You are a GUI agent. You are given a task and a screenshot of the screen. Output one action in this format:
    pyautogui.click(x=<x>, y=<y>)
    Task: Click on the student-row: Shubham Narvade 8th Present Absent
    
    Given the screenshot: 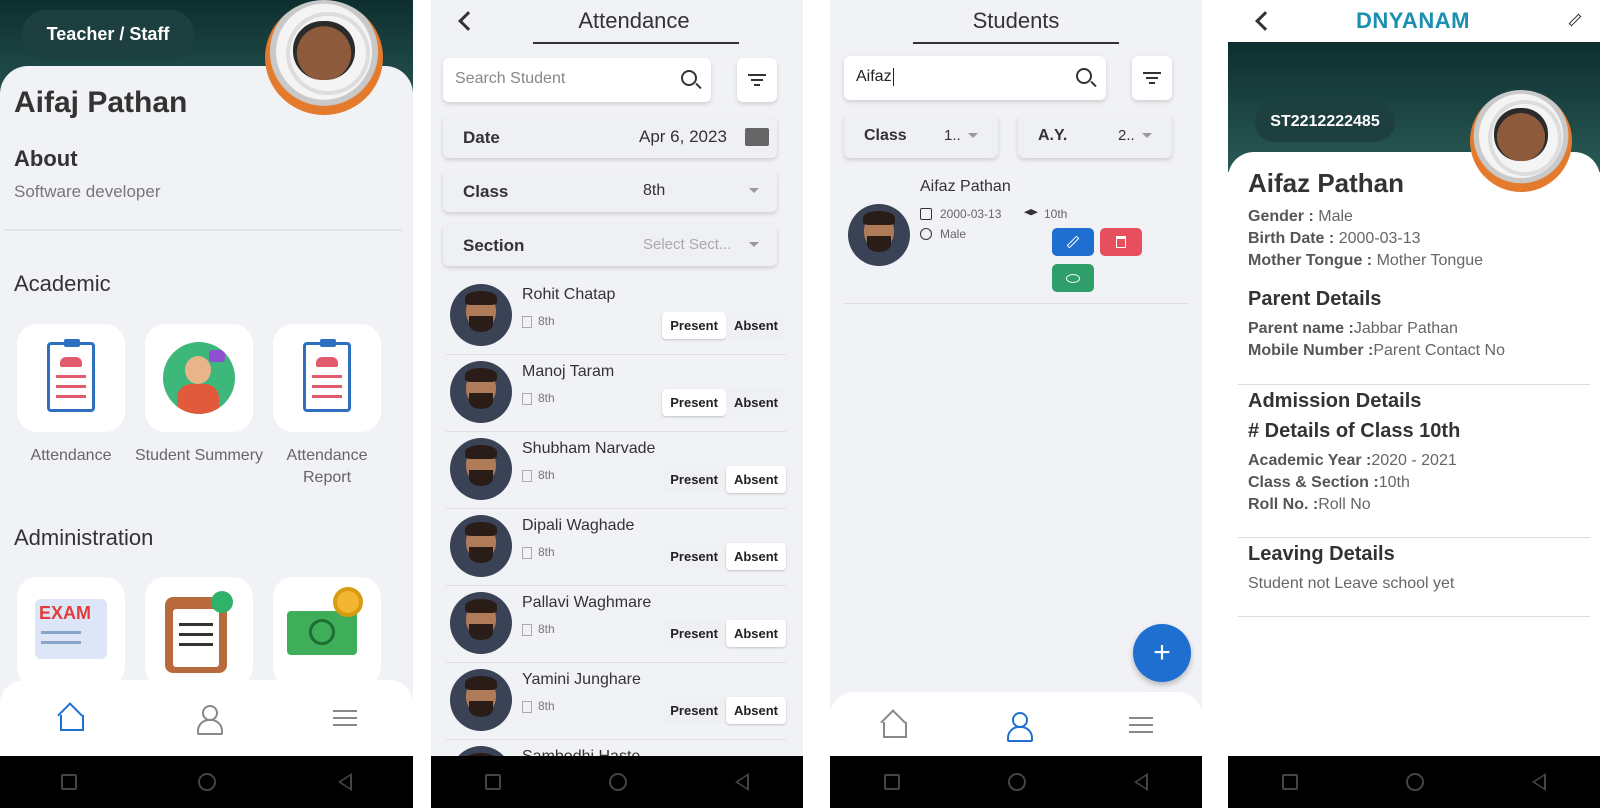 What is the action you would take?
    pyautogui.click(x=616, y=470)
    